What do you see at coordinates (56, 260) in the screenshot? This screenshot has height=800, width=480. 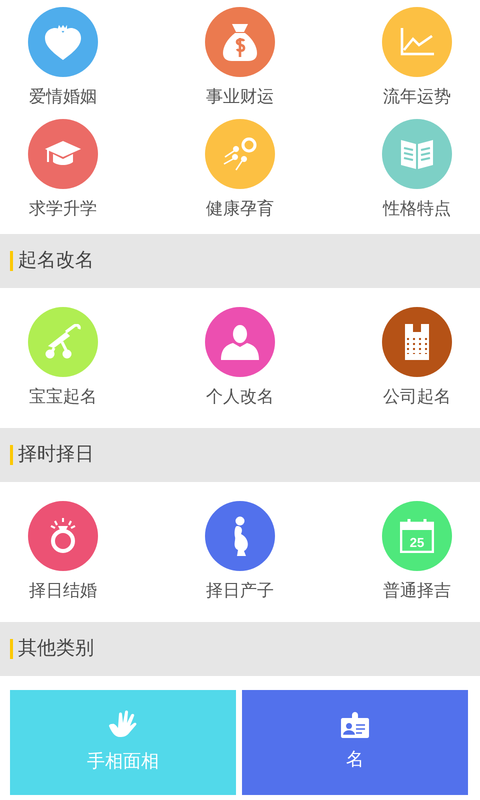 I see `section-title: 起名改名` at bounding box center [56, 260].